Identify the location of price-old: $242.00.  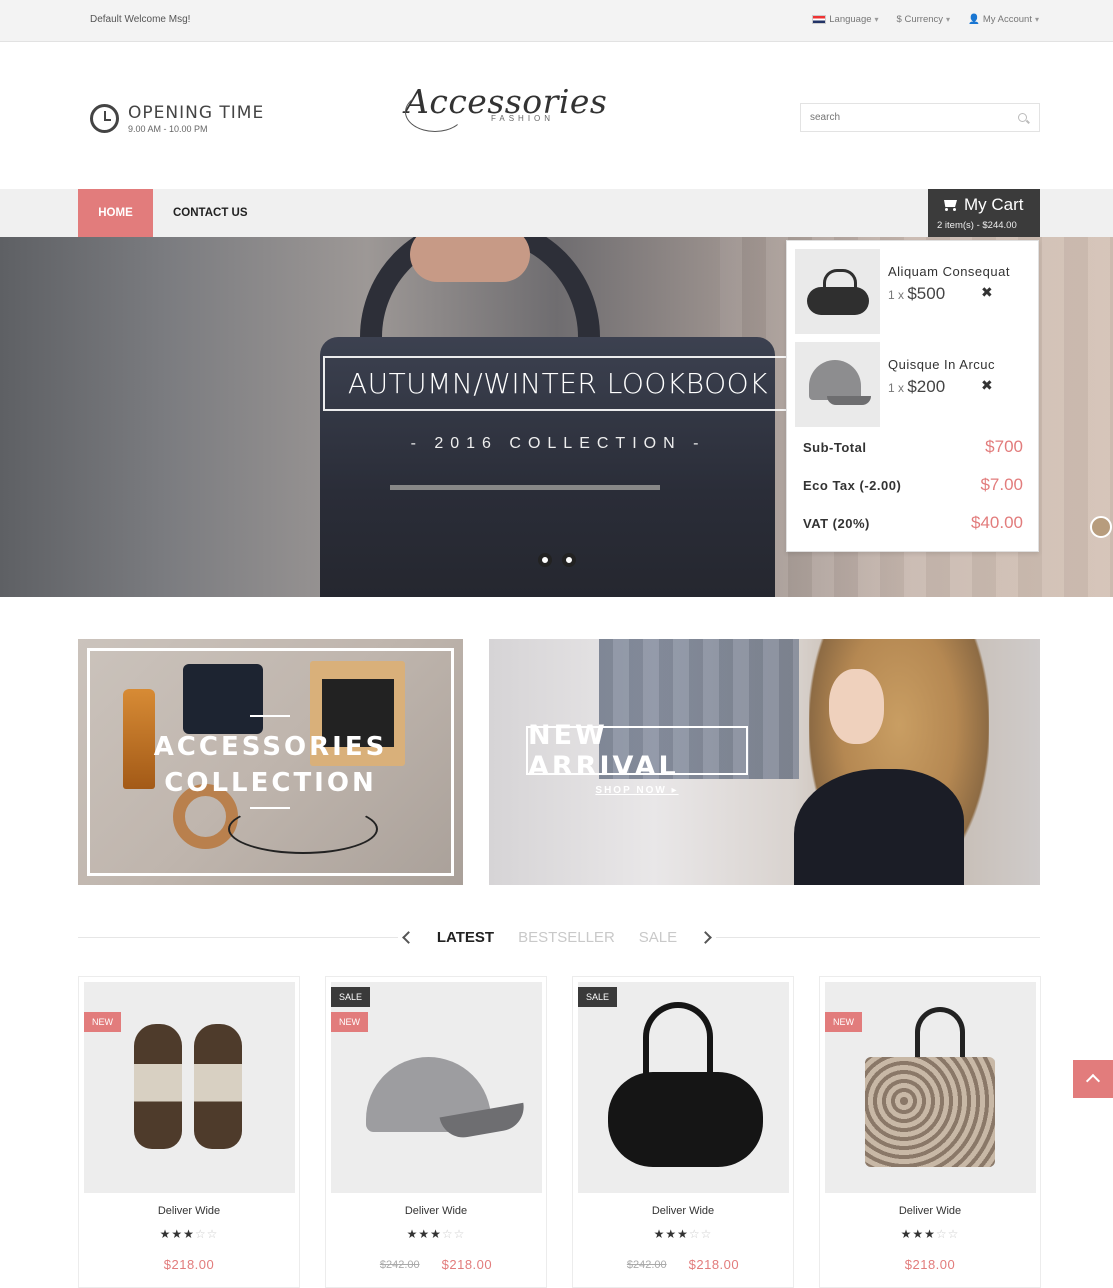
(646, 1265).